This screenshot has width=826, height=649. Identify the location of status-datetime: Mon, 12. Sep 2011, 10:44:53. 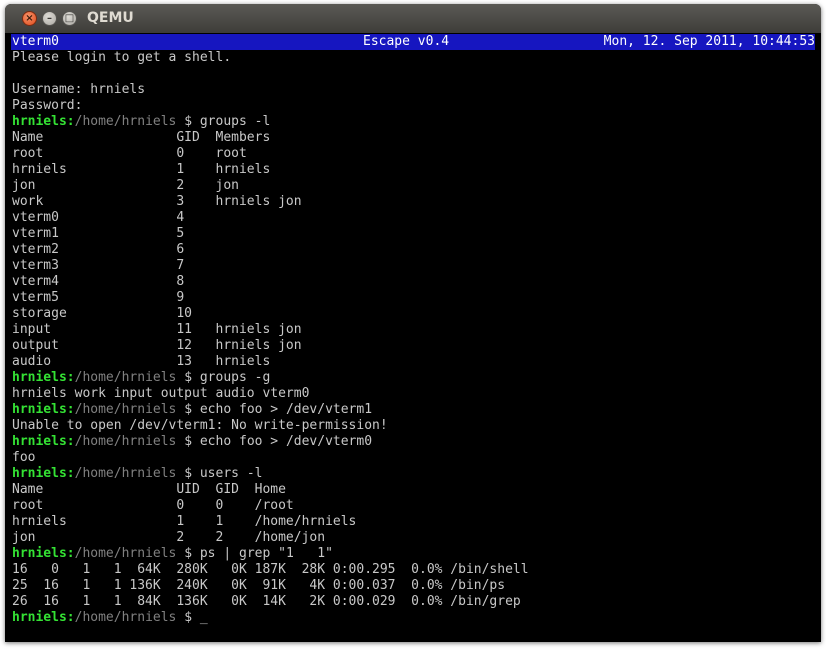
(709, 41).